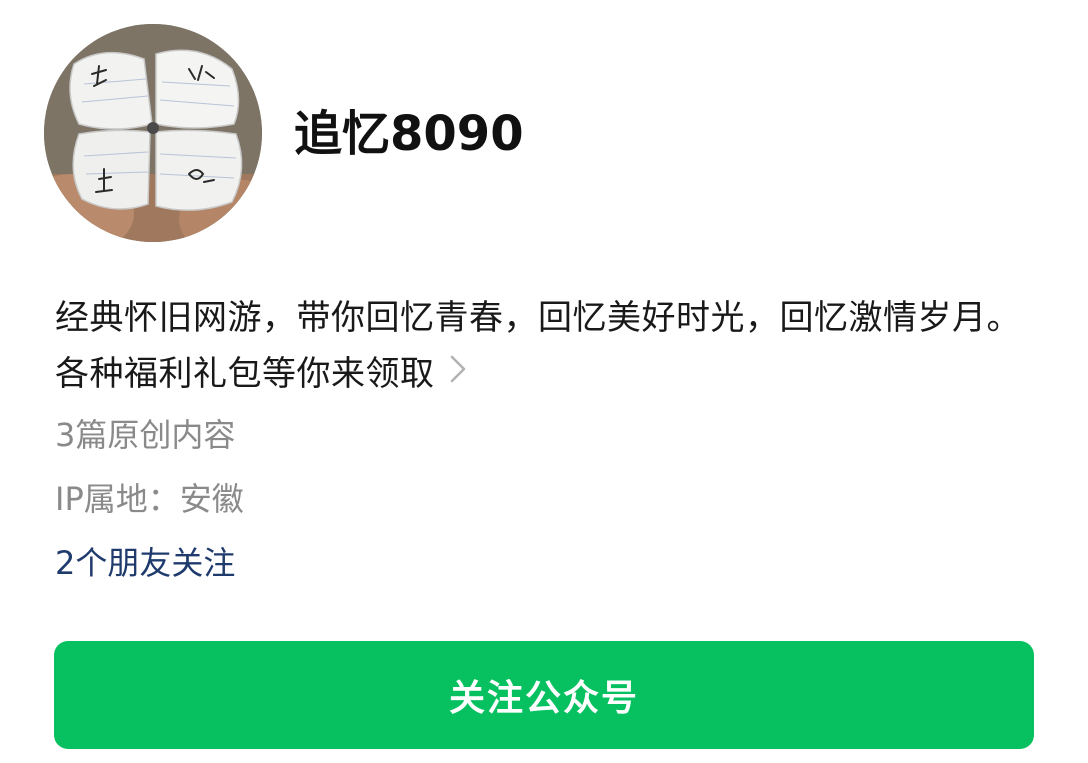 This screenshot has width=1088, height=763. I want to click on avatar, so click(153, 133).